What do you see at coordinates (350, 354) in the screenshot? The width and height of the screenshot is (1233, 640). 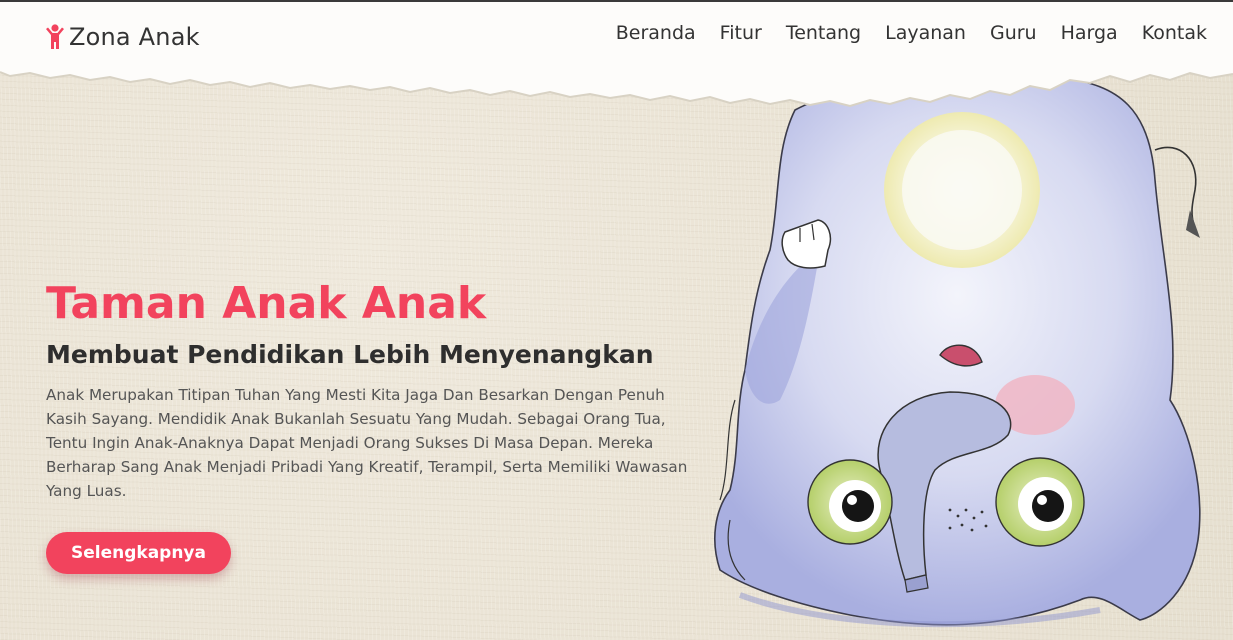 I see `hero-subtitle: Membuat Pendidikan Lebih Menyenangkan` at bounding box center [350, 354].